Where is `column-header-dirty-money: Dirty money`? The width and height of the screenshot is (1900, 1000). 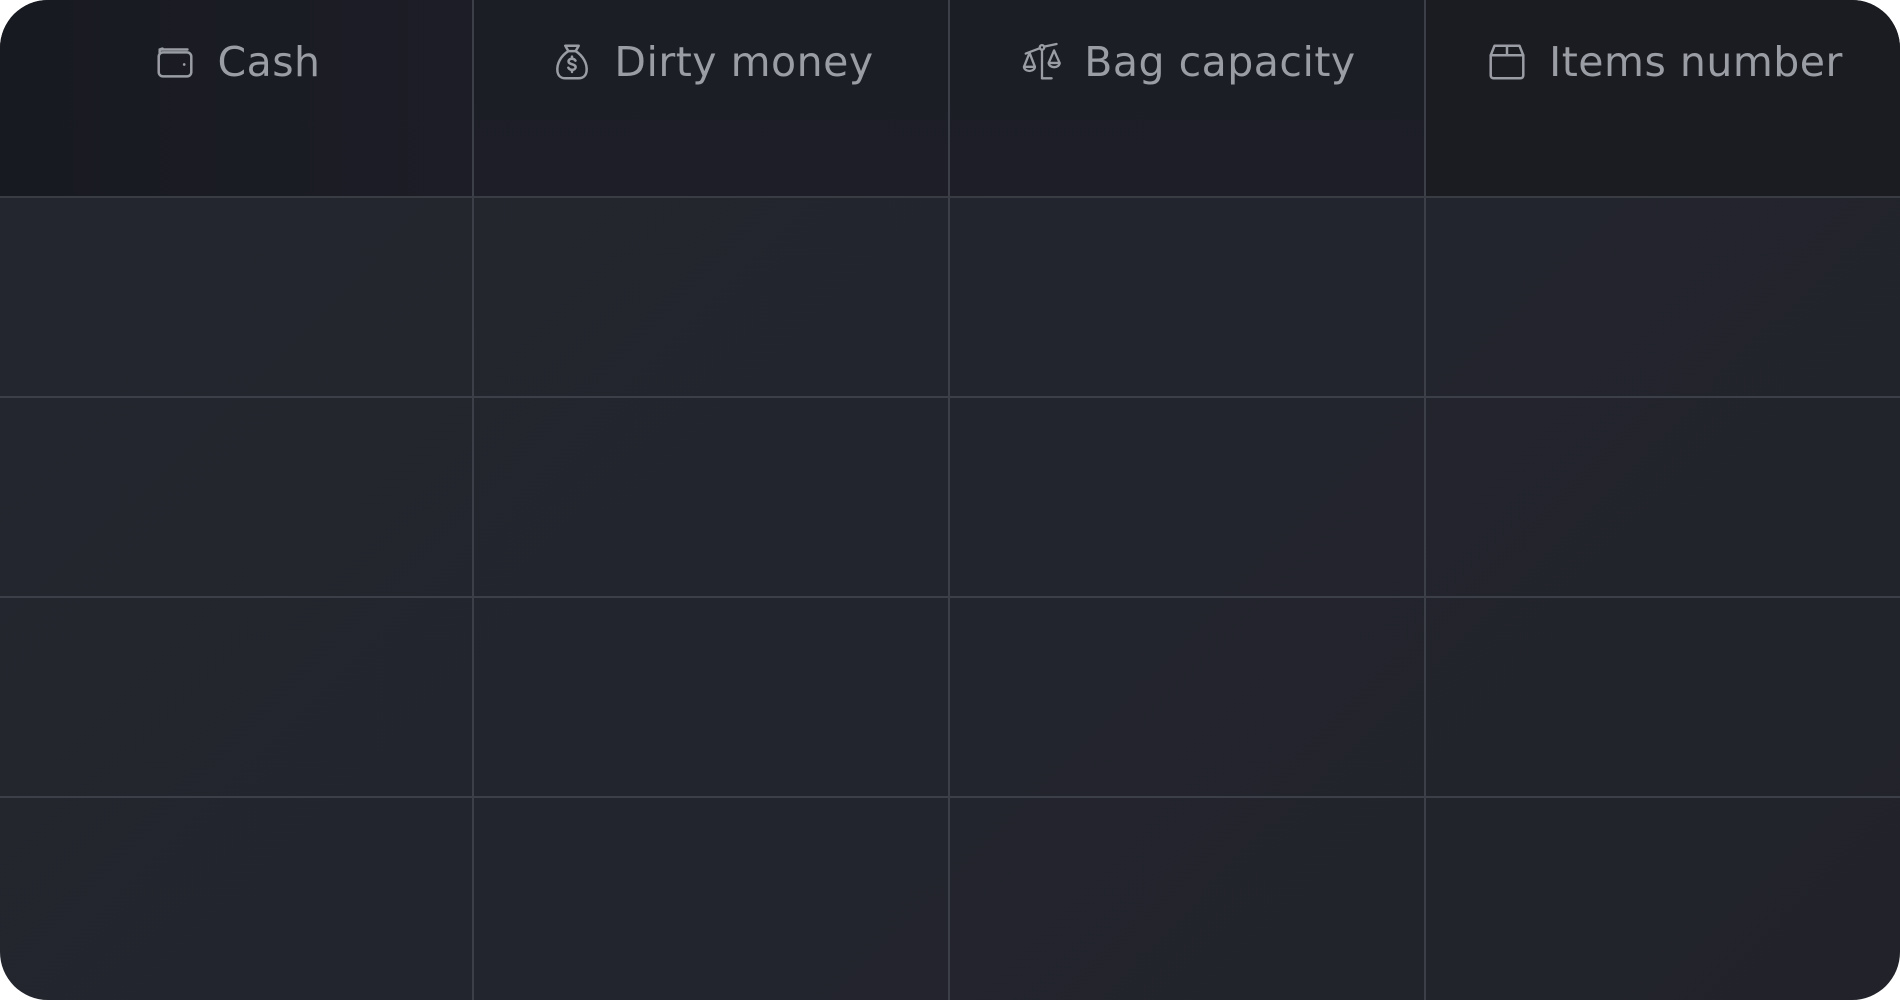
column-header-dirty-money: Dirty money is located at coordinates (712, 99).